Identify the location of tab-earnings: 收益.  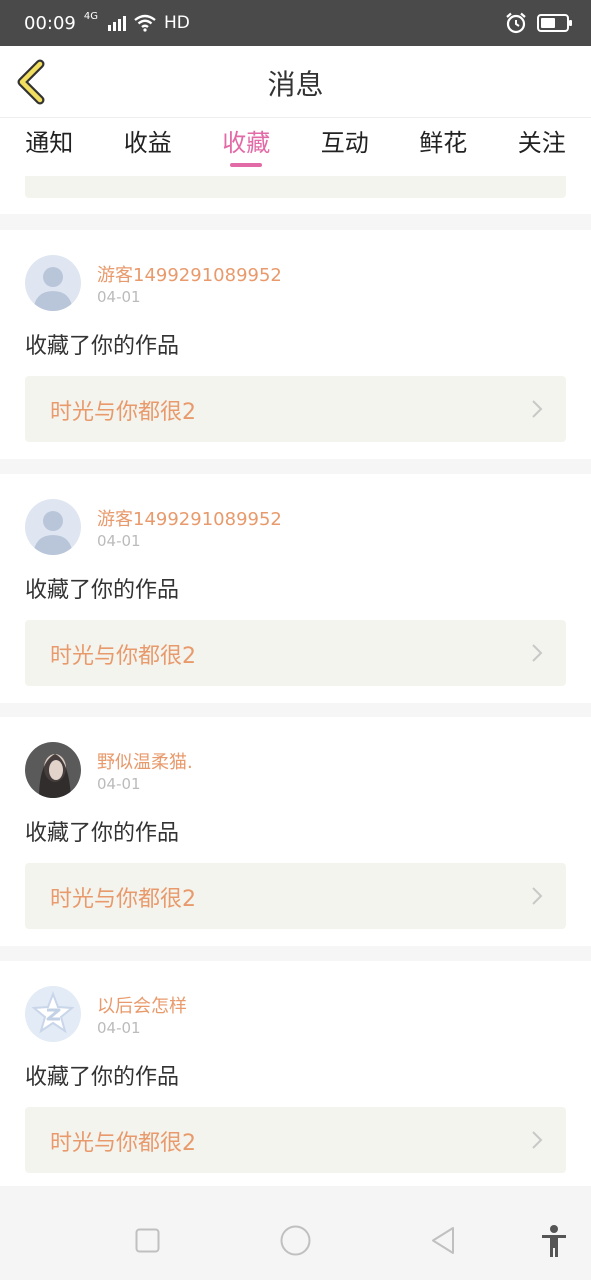
(148, 147).